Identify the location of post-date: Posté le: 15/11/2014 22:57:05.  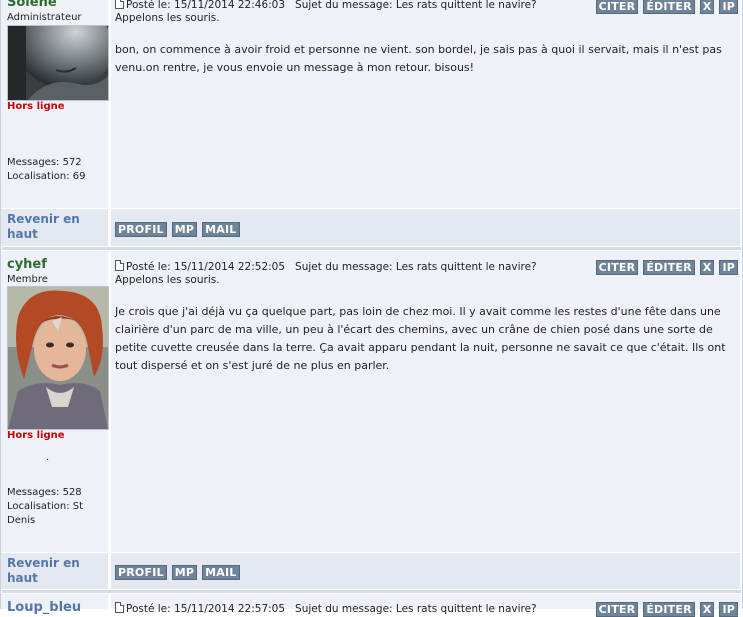
(206, 609).